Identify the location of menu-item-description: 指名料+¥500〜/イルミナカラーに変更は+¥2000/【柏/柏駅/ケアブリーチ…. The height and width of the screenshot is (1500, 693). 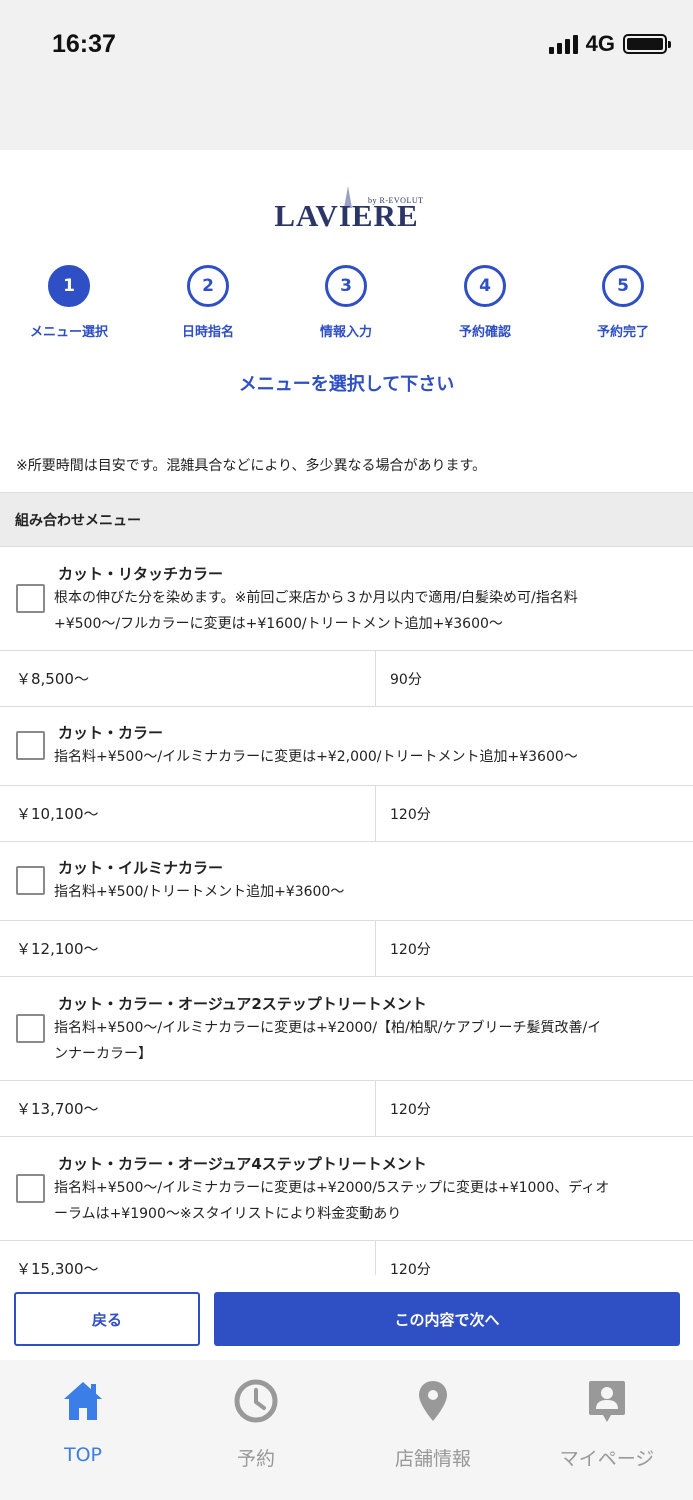
(369, 1041).